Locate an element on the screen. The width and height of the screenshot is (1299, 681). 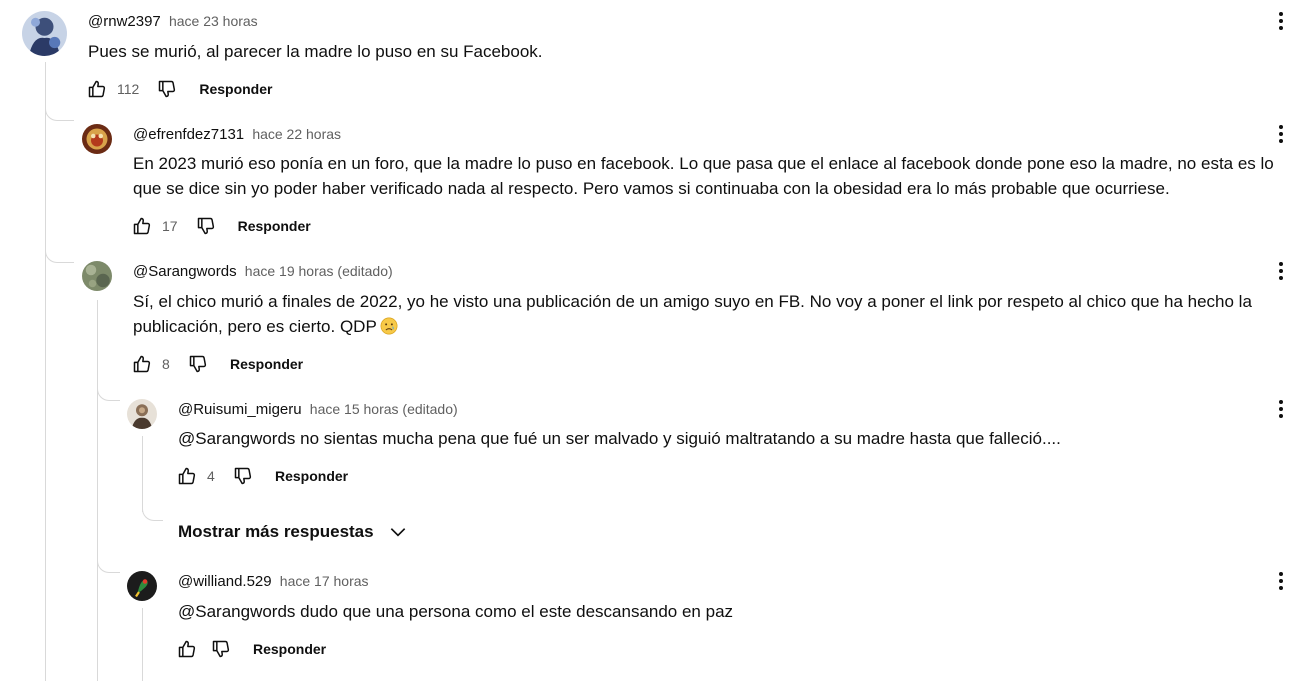
comment-header: @williand.529 hace 17 horas is located at coordinates (273, 581).